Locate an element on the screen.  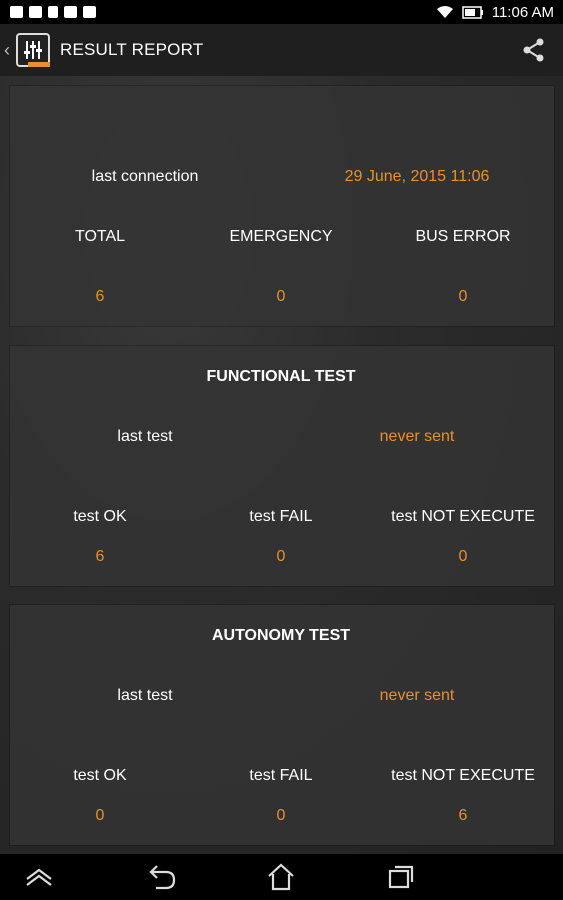
autonomy-test-fail-label: test FAIL is located at coordinates (281, 775).